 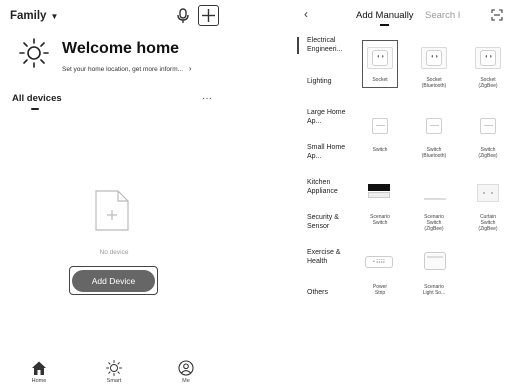 I want to click on plus-icon, so click(x=208, y=15).